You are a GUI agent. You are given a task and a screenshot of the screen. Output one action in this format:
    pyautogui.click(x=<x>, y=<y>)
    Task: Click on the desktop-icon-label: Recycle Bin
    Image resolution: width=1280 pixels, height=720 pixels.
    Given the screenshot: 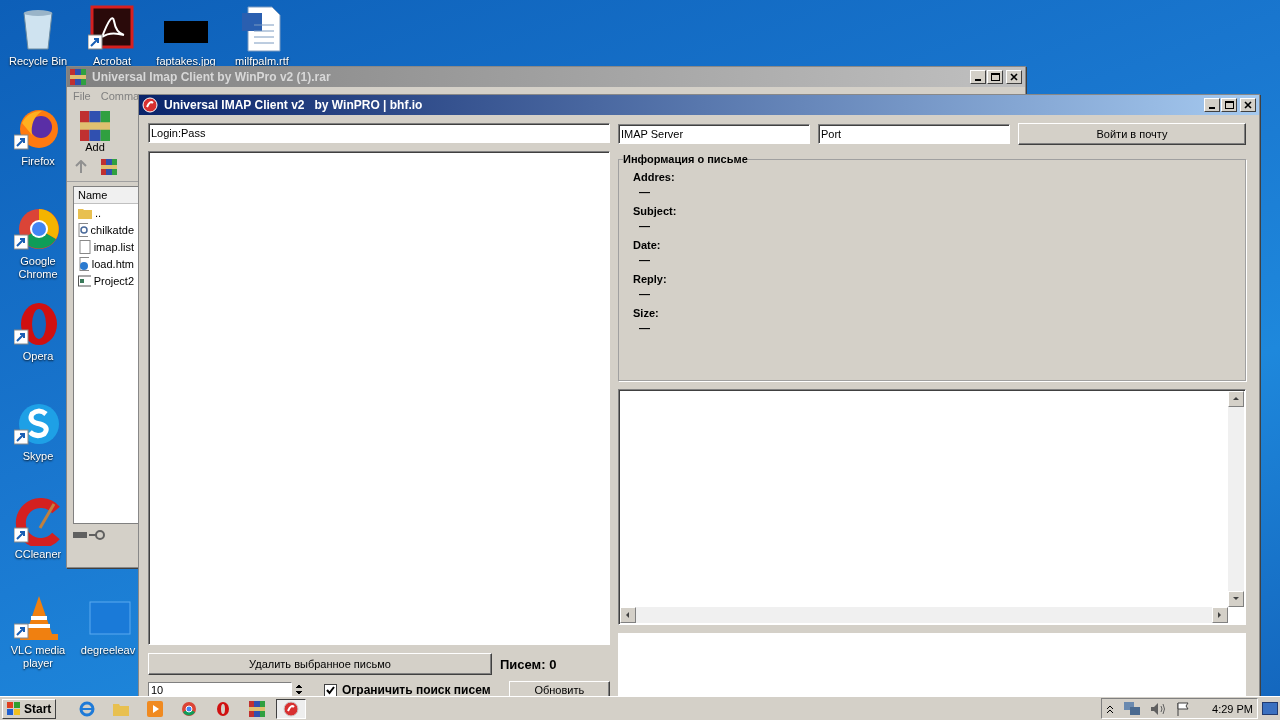 What is the action you would take?
    pyautogui.click(x=38, y=61)
    